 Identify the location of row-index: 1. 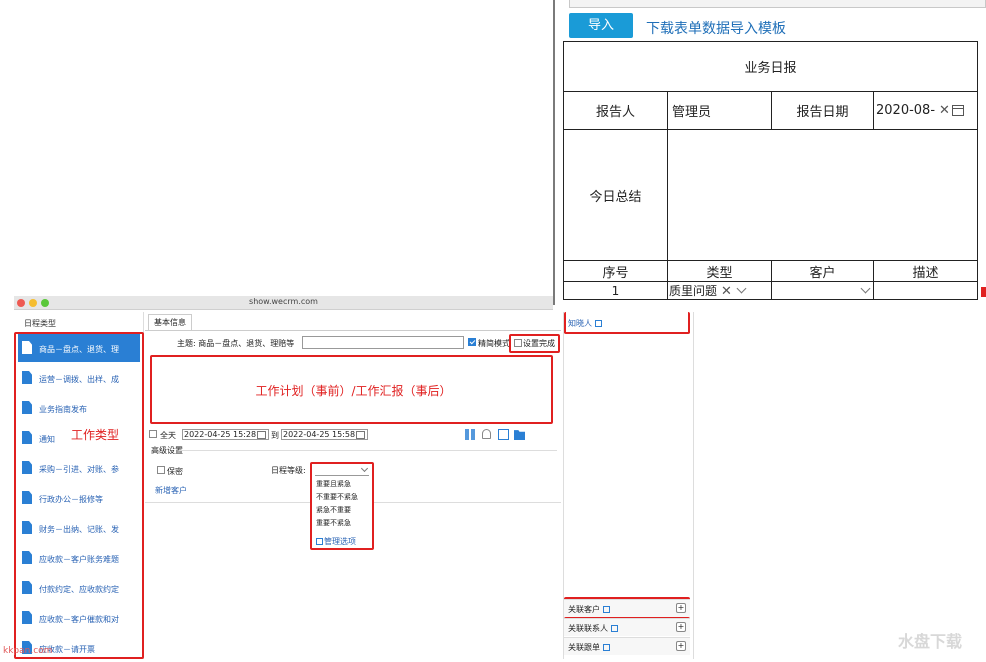
(615, 290).